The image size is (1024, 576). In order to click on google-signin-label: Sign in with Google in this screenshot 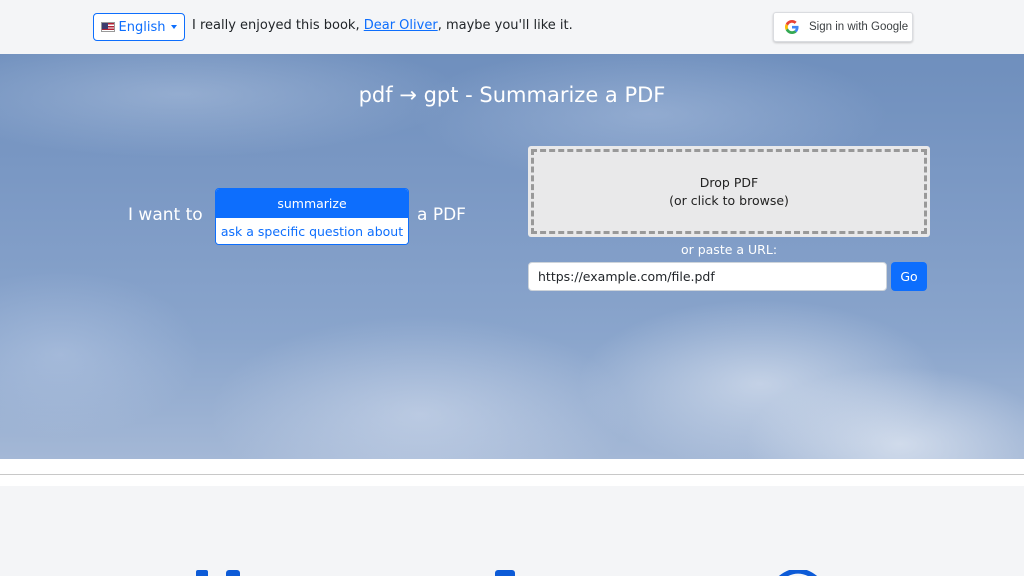, I will do `click(859, 27)`.